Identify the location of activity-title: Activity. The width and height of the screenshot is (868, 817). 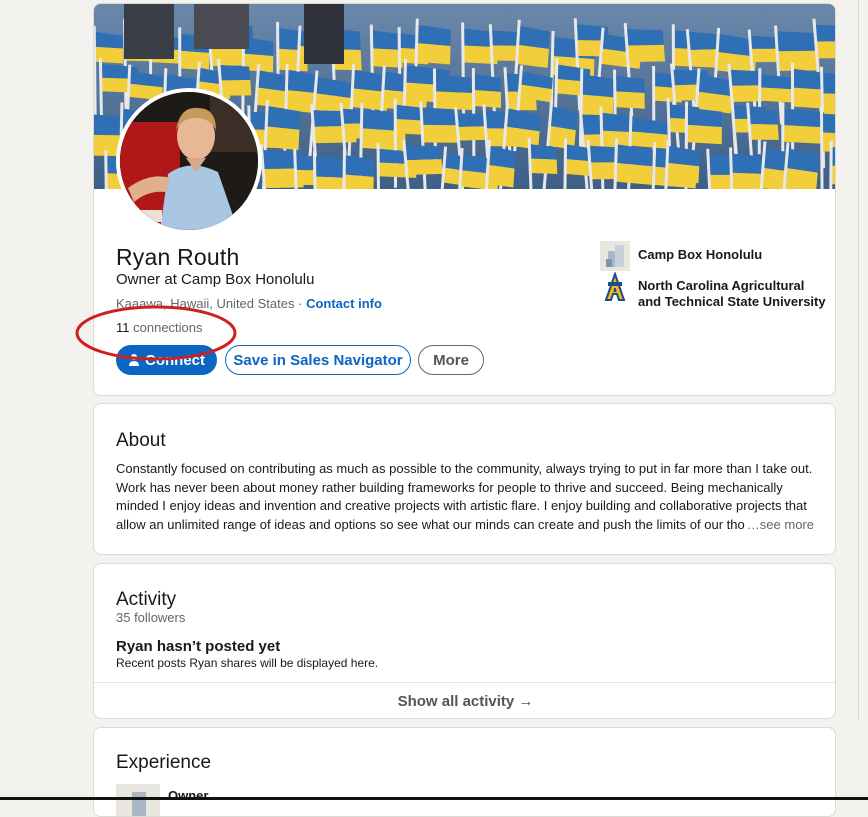
(146, 599).